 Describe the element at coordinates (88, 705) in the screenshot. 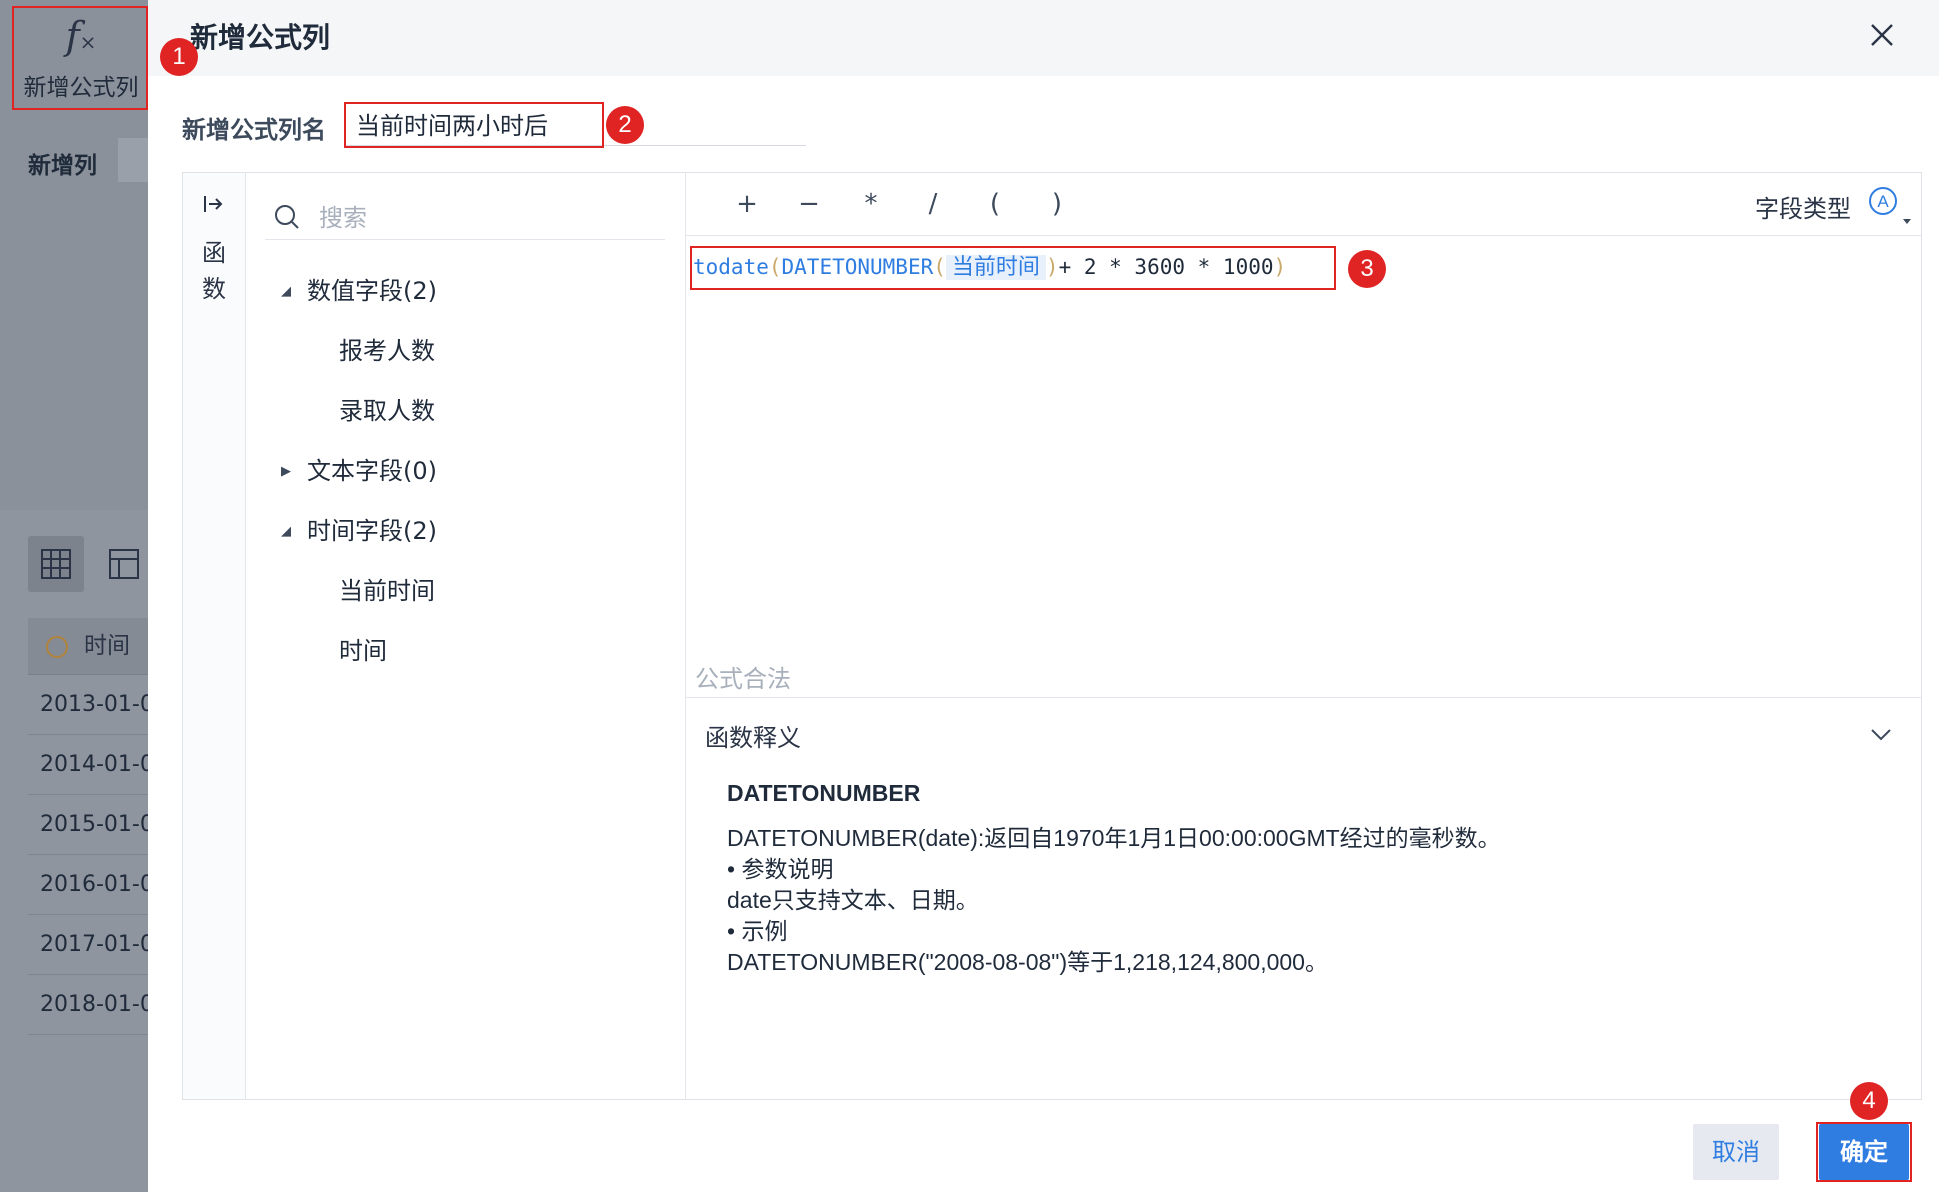

I see `table-row: 2013-01-0` at that location.